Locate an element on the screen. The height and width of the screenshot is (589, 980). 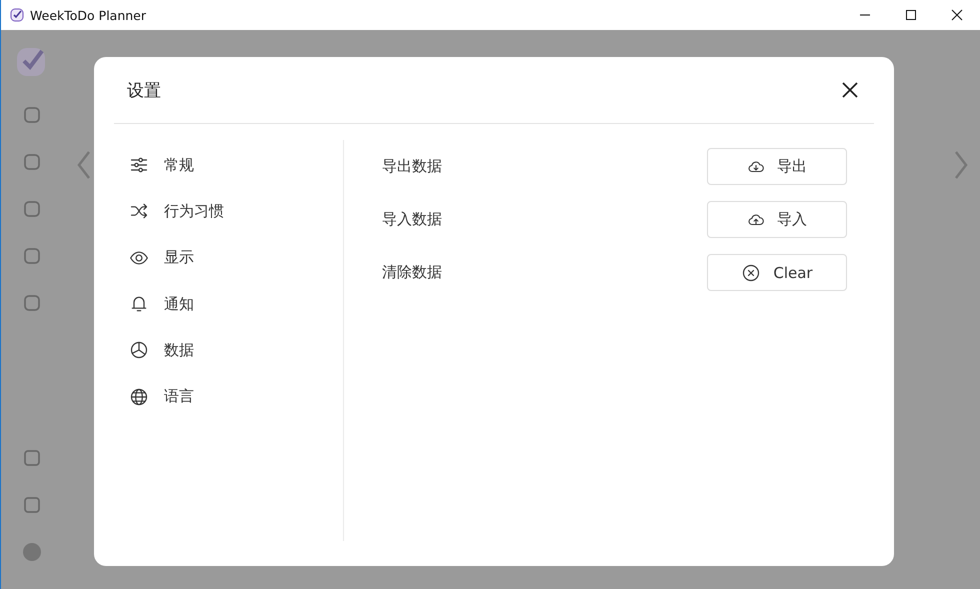
menu-item: 通知 is located at coordinates (179, 304).